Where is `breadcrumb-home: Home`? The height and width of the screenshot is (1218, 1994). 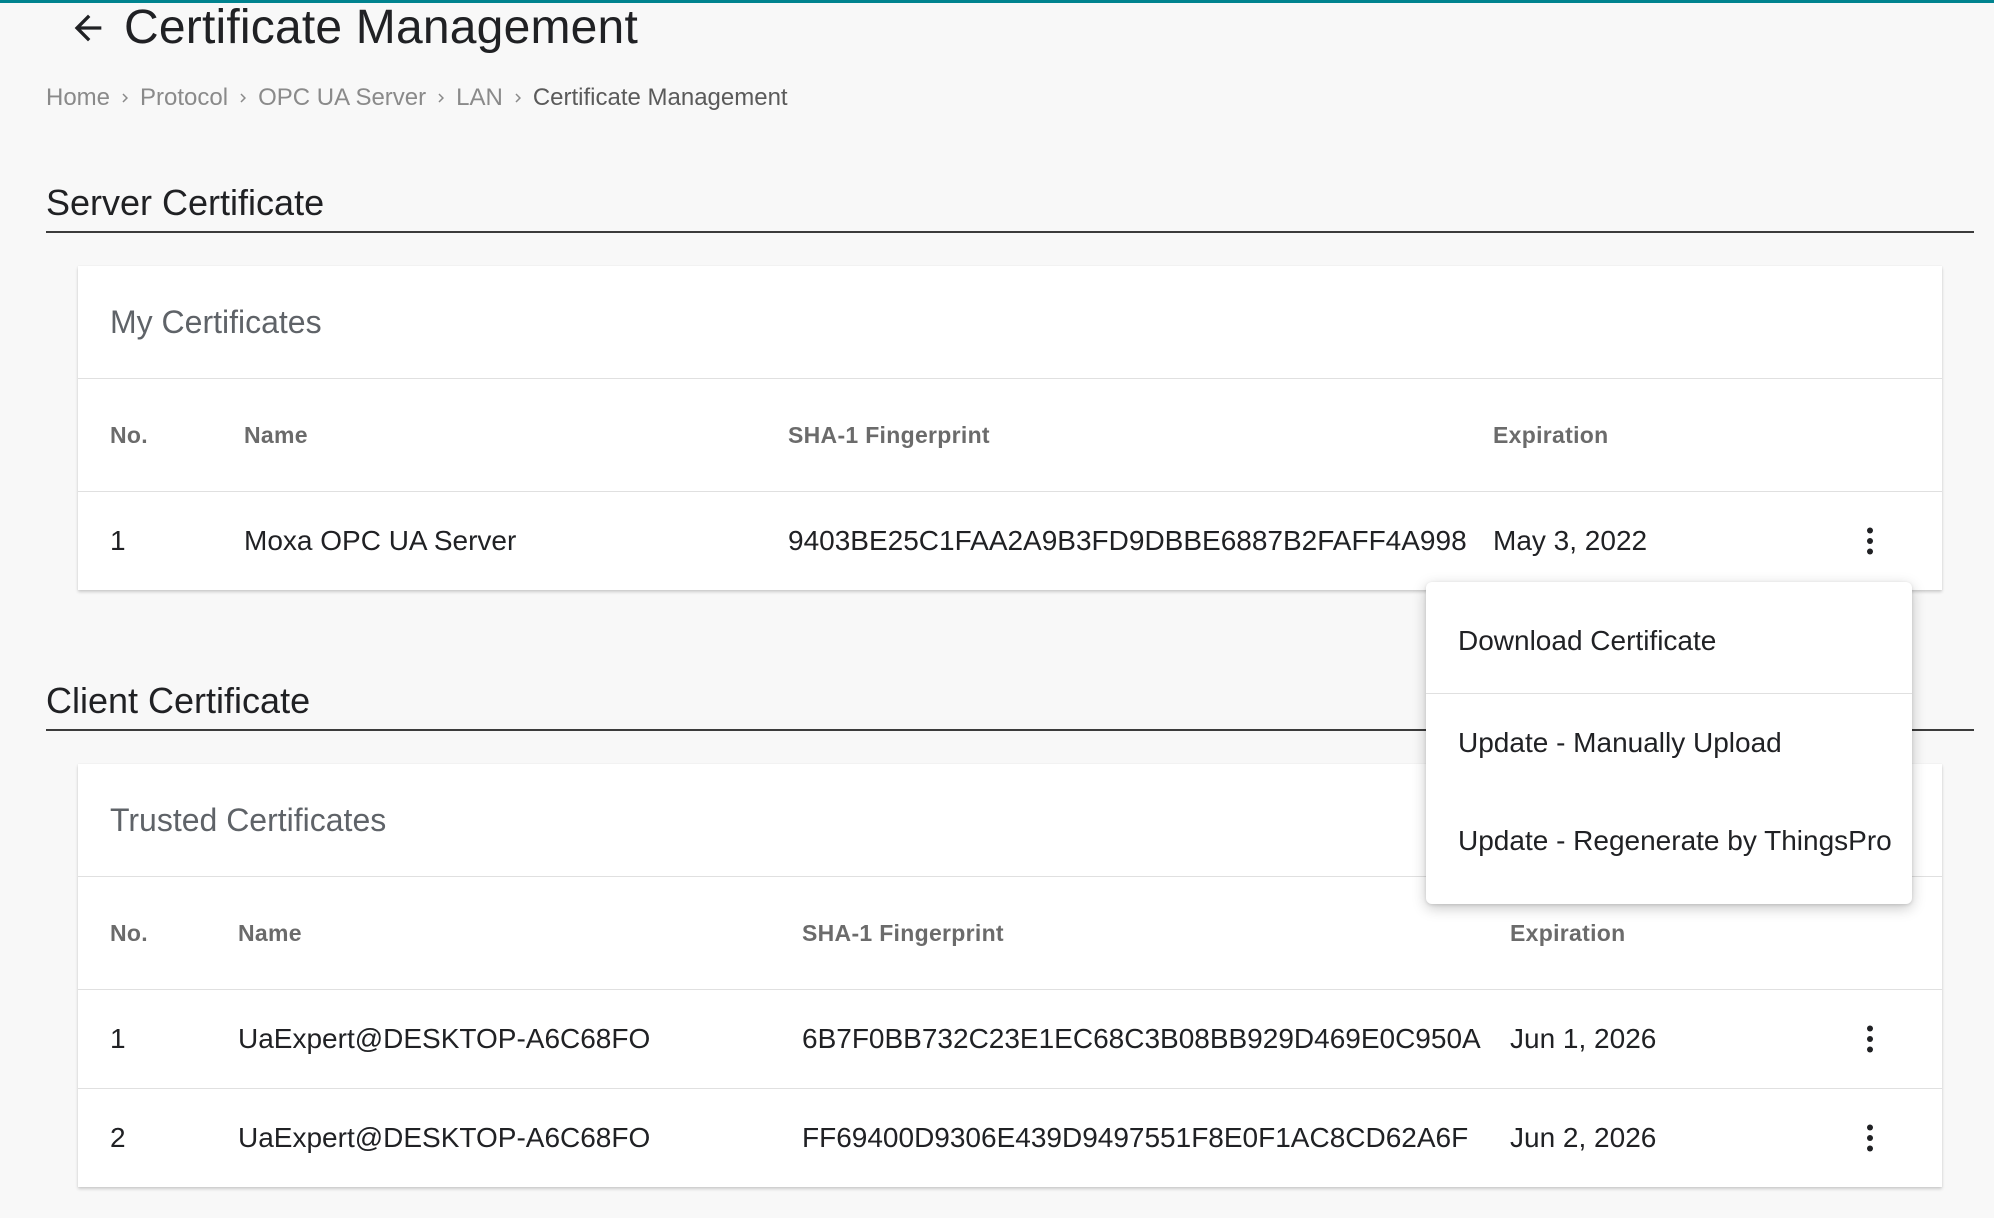
breadcrumb-home: Home is located at coordinates (78, 98).